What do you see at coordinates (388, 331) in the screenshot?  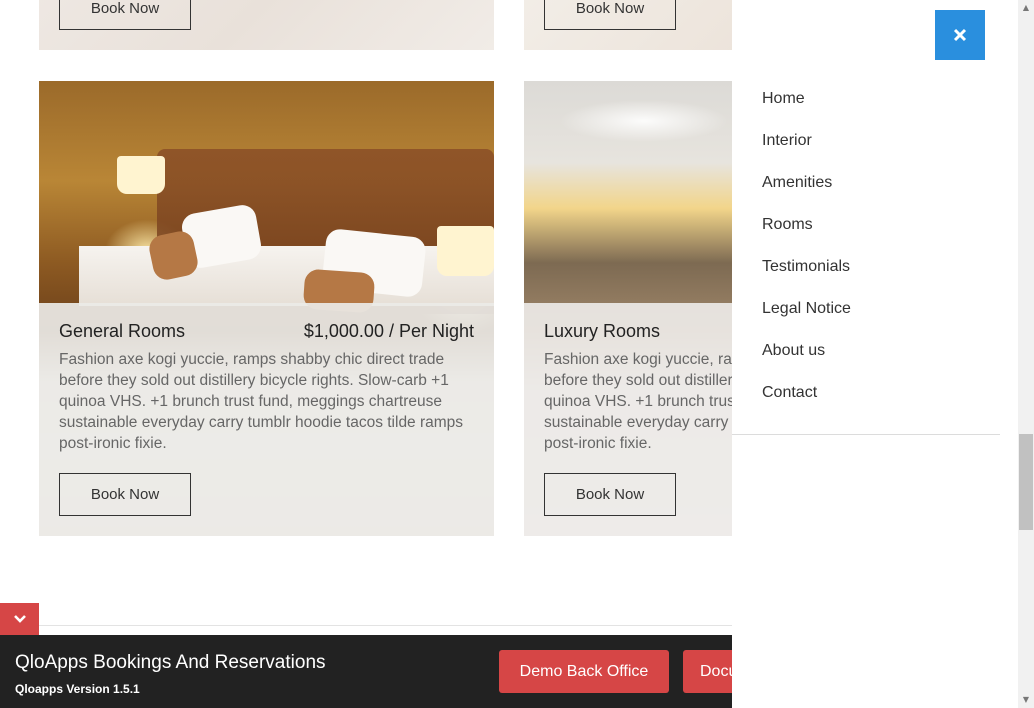 I see `room-price: $1,000.00 / Per Night` at bounding box center [388, 331].